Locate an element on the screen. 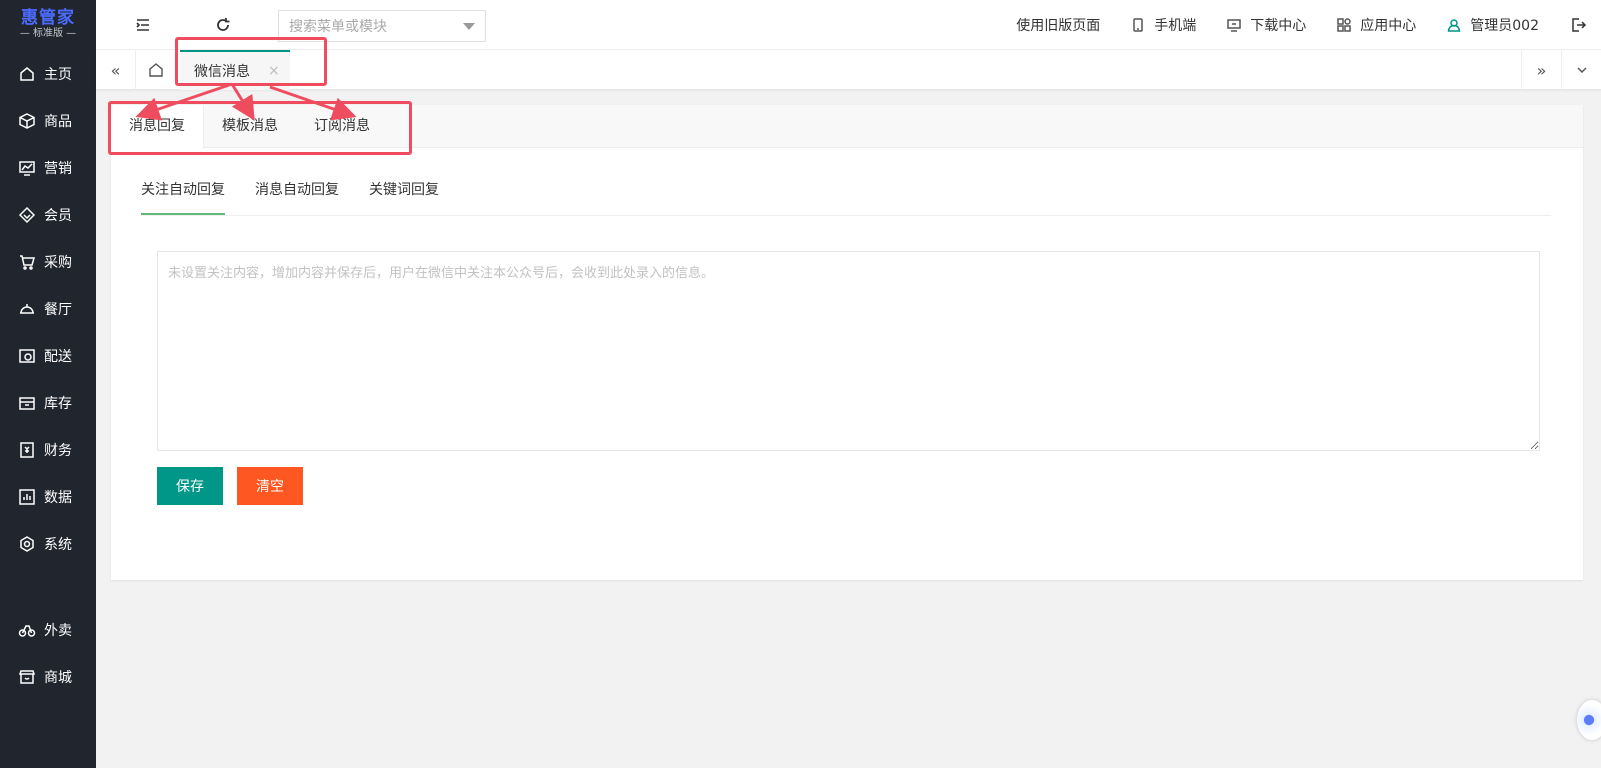  settings-icon is located at coordinates (27, 544).